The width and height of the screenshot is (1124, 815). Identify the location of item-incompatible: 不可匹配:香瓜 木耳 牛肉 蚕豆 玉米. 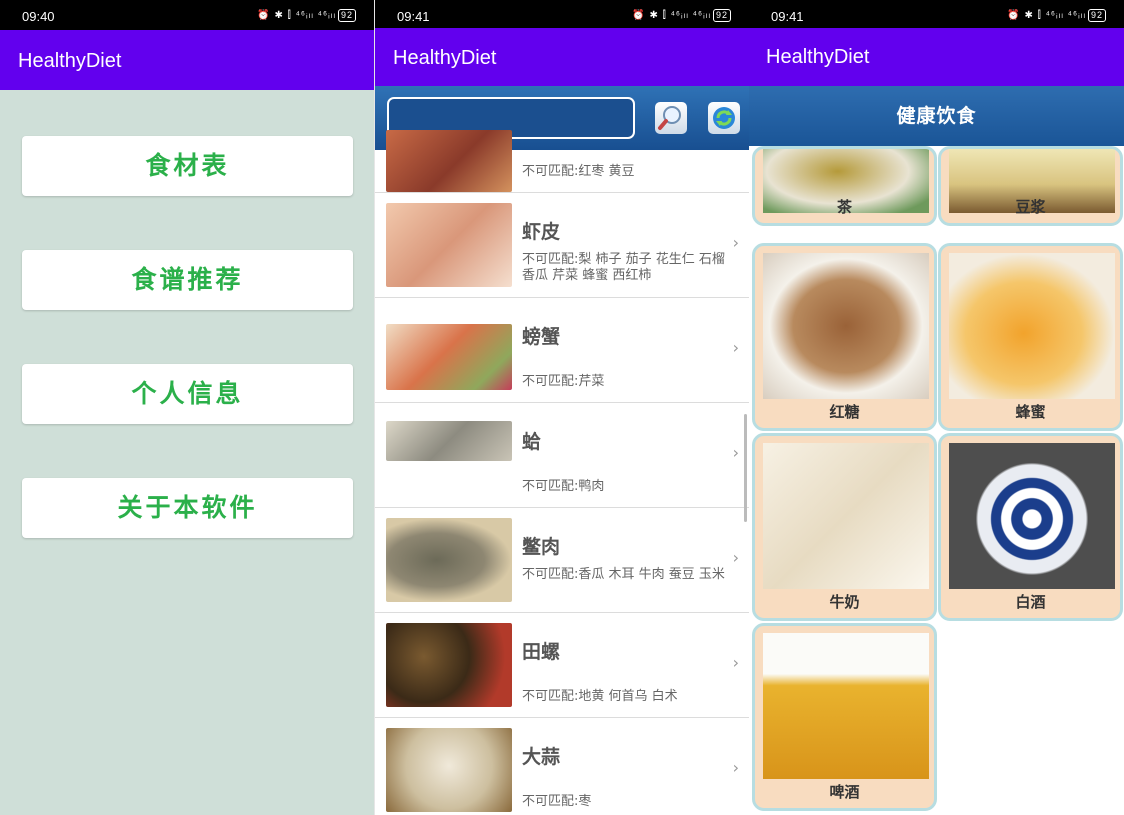
(623, 574).